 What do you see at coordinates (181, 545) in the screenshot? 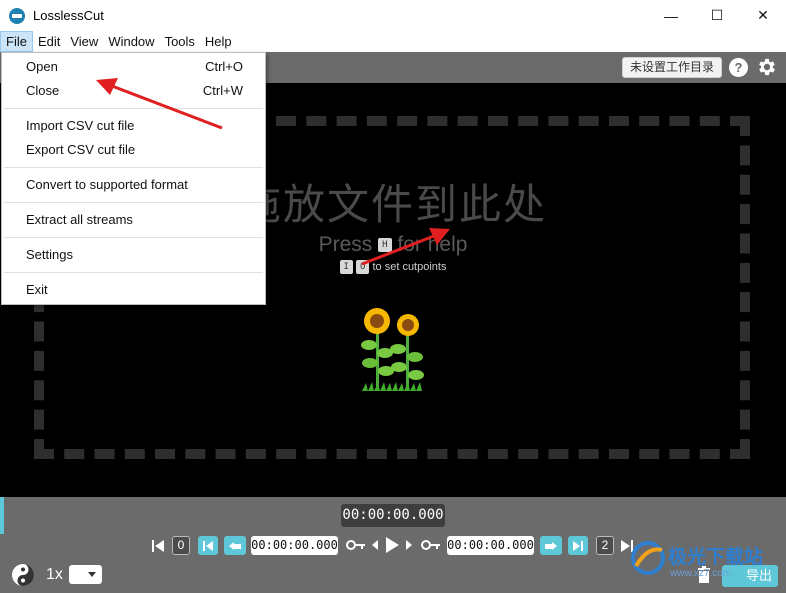
I see `segment-start-index: 0` at bounding box center [181, 545].